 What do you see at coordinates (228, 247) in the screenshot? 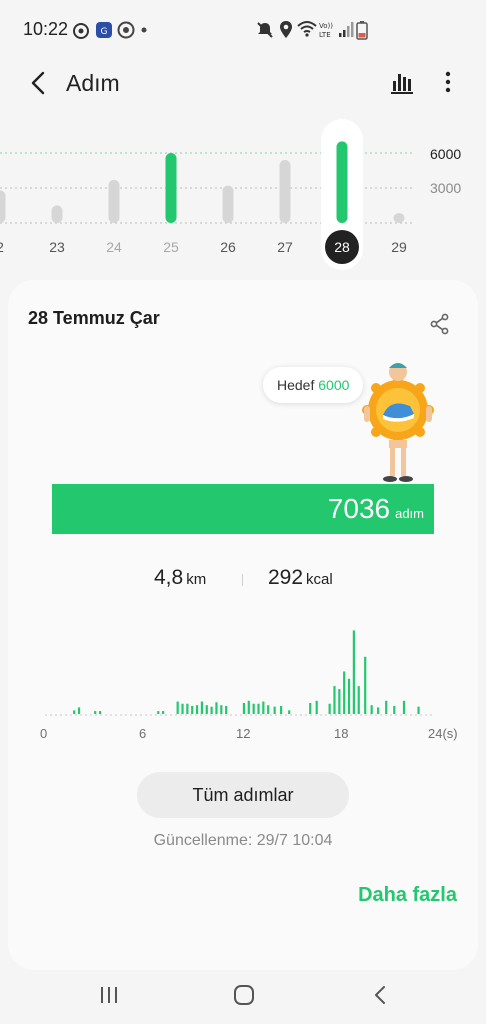
I see `day-label-26: 26` at bounding box center [228, 247].